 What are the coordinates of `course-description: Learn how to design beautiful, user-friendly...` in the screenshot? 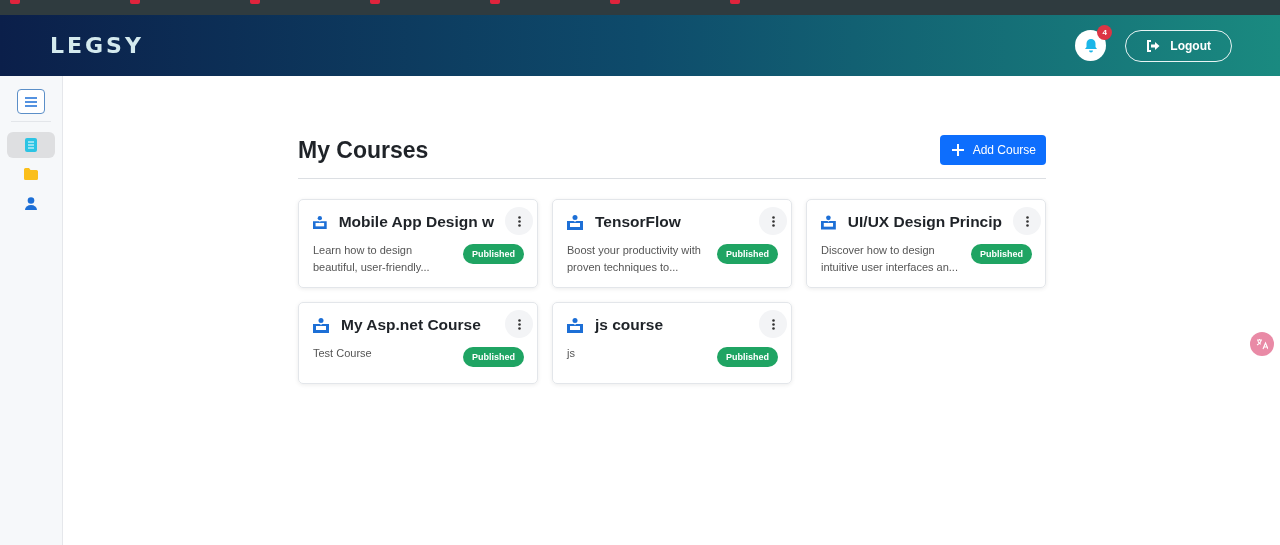 It's located at (372, 259).